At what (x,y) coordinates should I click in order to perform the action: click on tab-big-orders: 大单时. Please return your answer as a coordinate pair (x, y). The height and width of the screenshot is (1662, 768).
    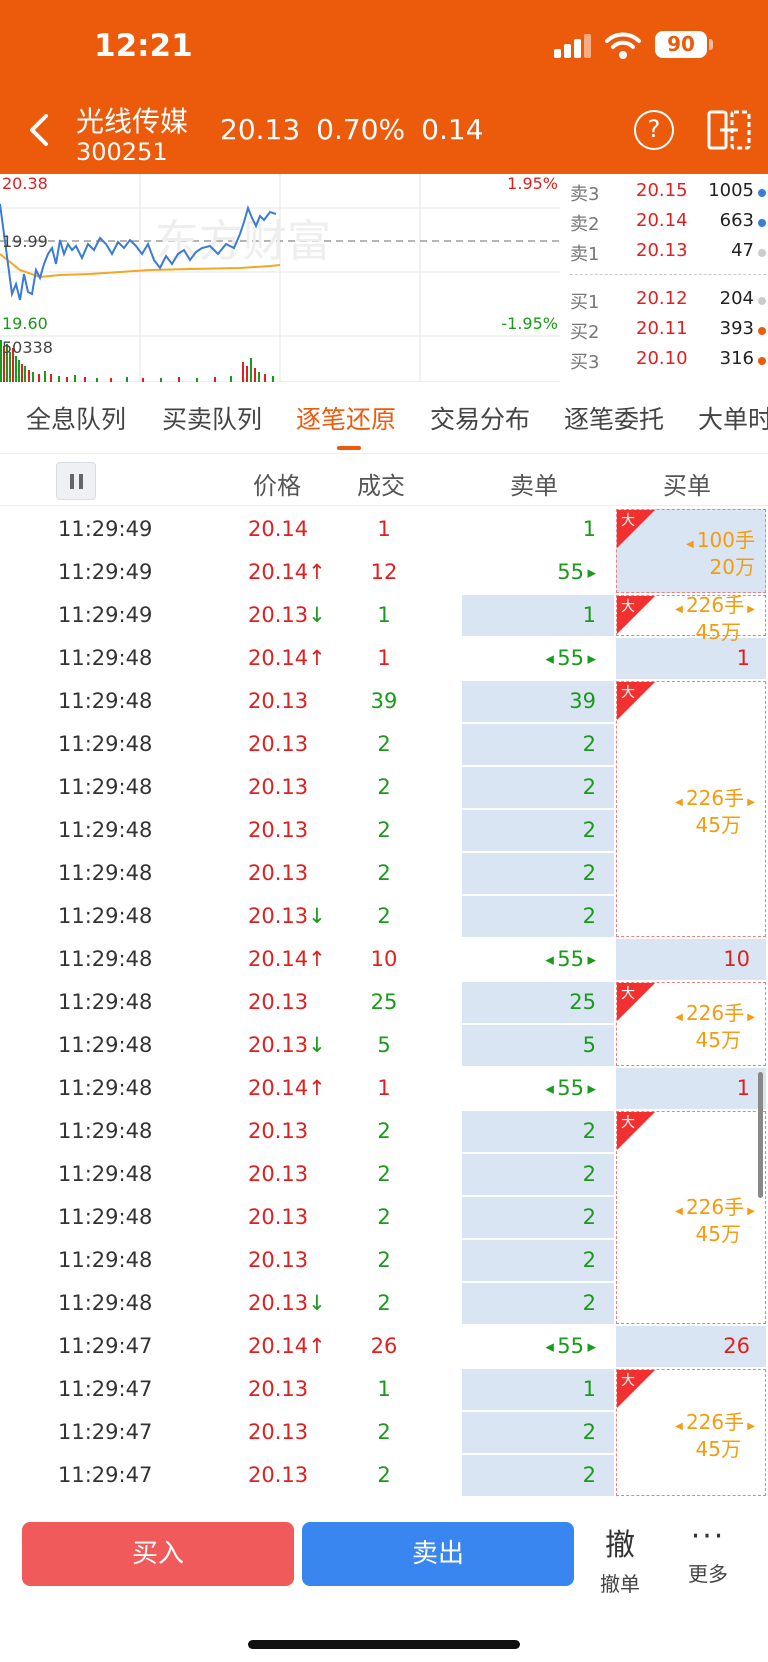
    Looking at the image, I should click on (733, 418).